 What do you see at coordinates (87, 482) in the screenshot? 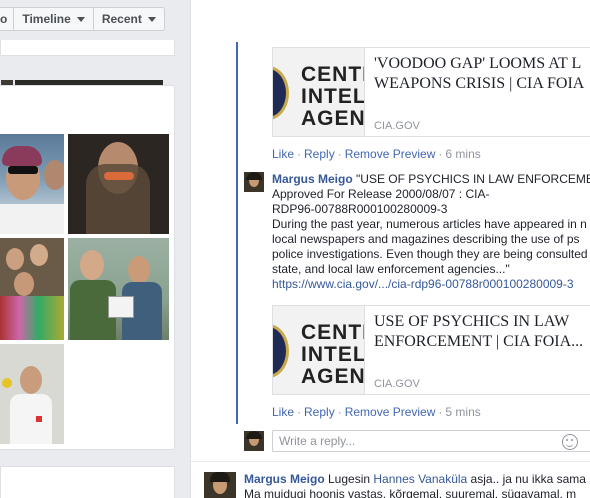
I see `next-card` at bounding box center [87, 482].